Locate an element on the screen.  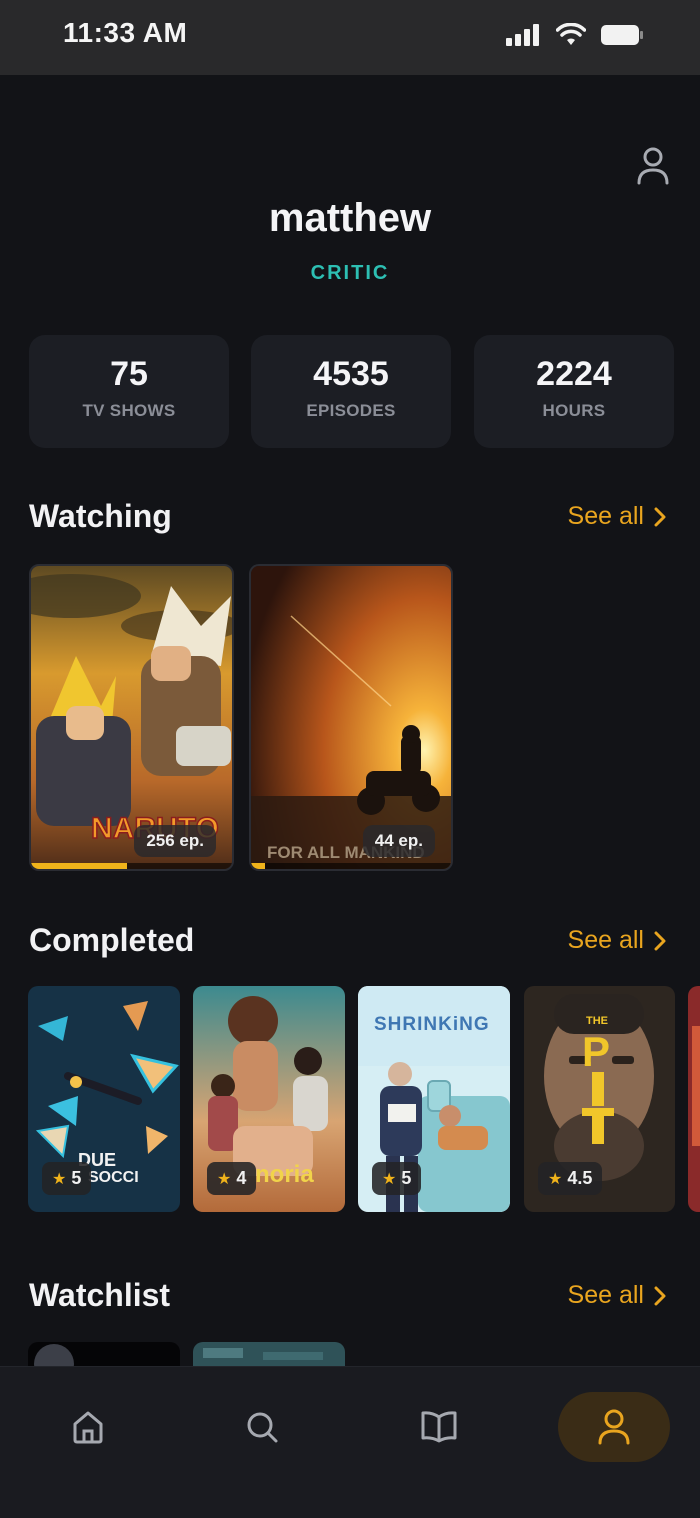
stat-tv-shows: 75 TV SHOWS is located at coordinates (129, 391).